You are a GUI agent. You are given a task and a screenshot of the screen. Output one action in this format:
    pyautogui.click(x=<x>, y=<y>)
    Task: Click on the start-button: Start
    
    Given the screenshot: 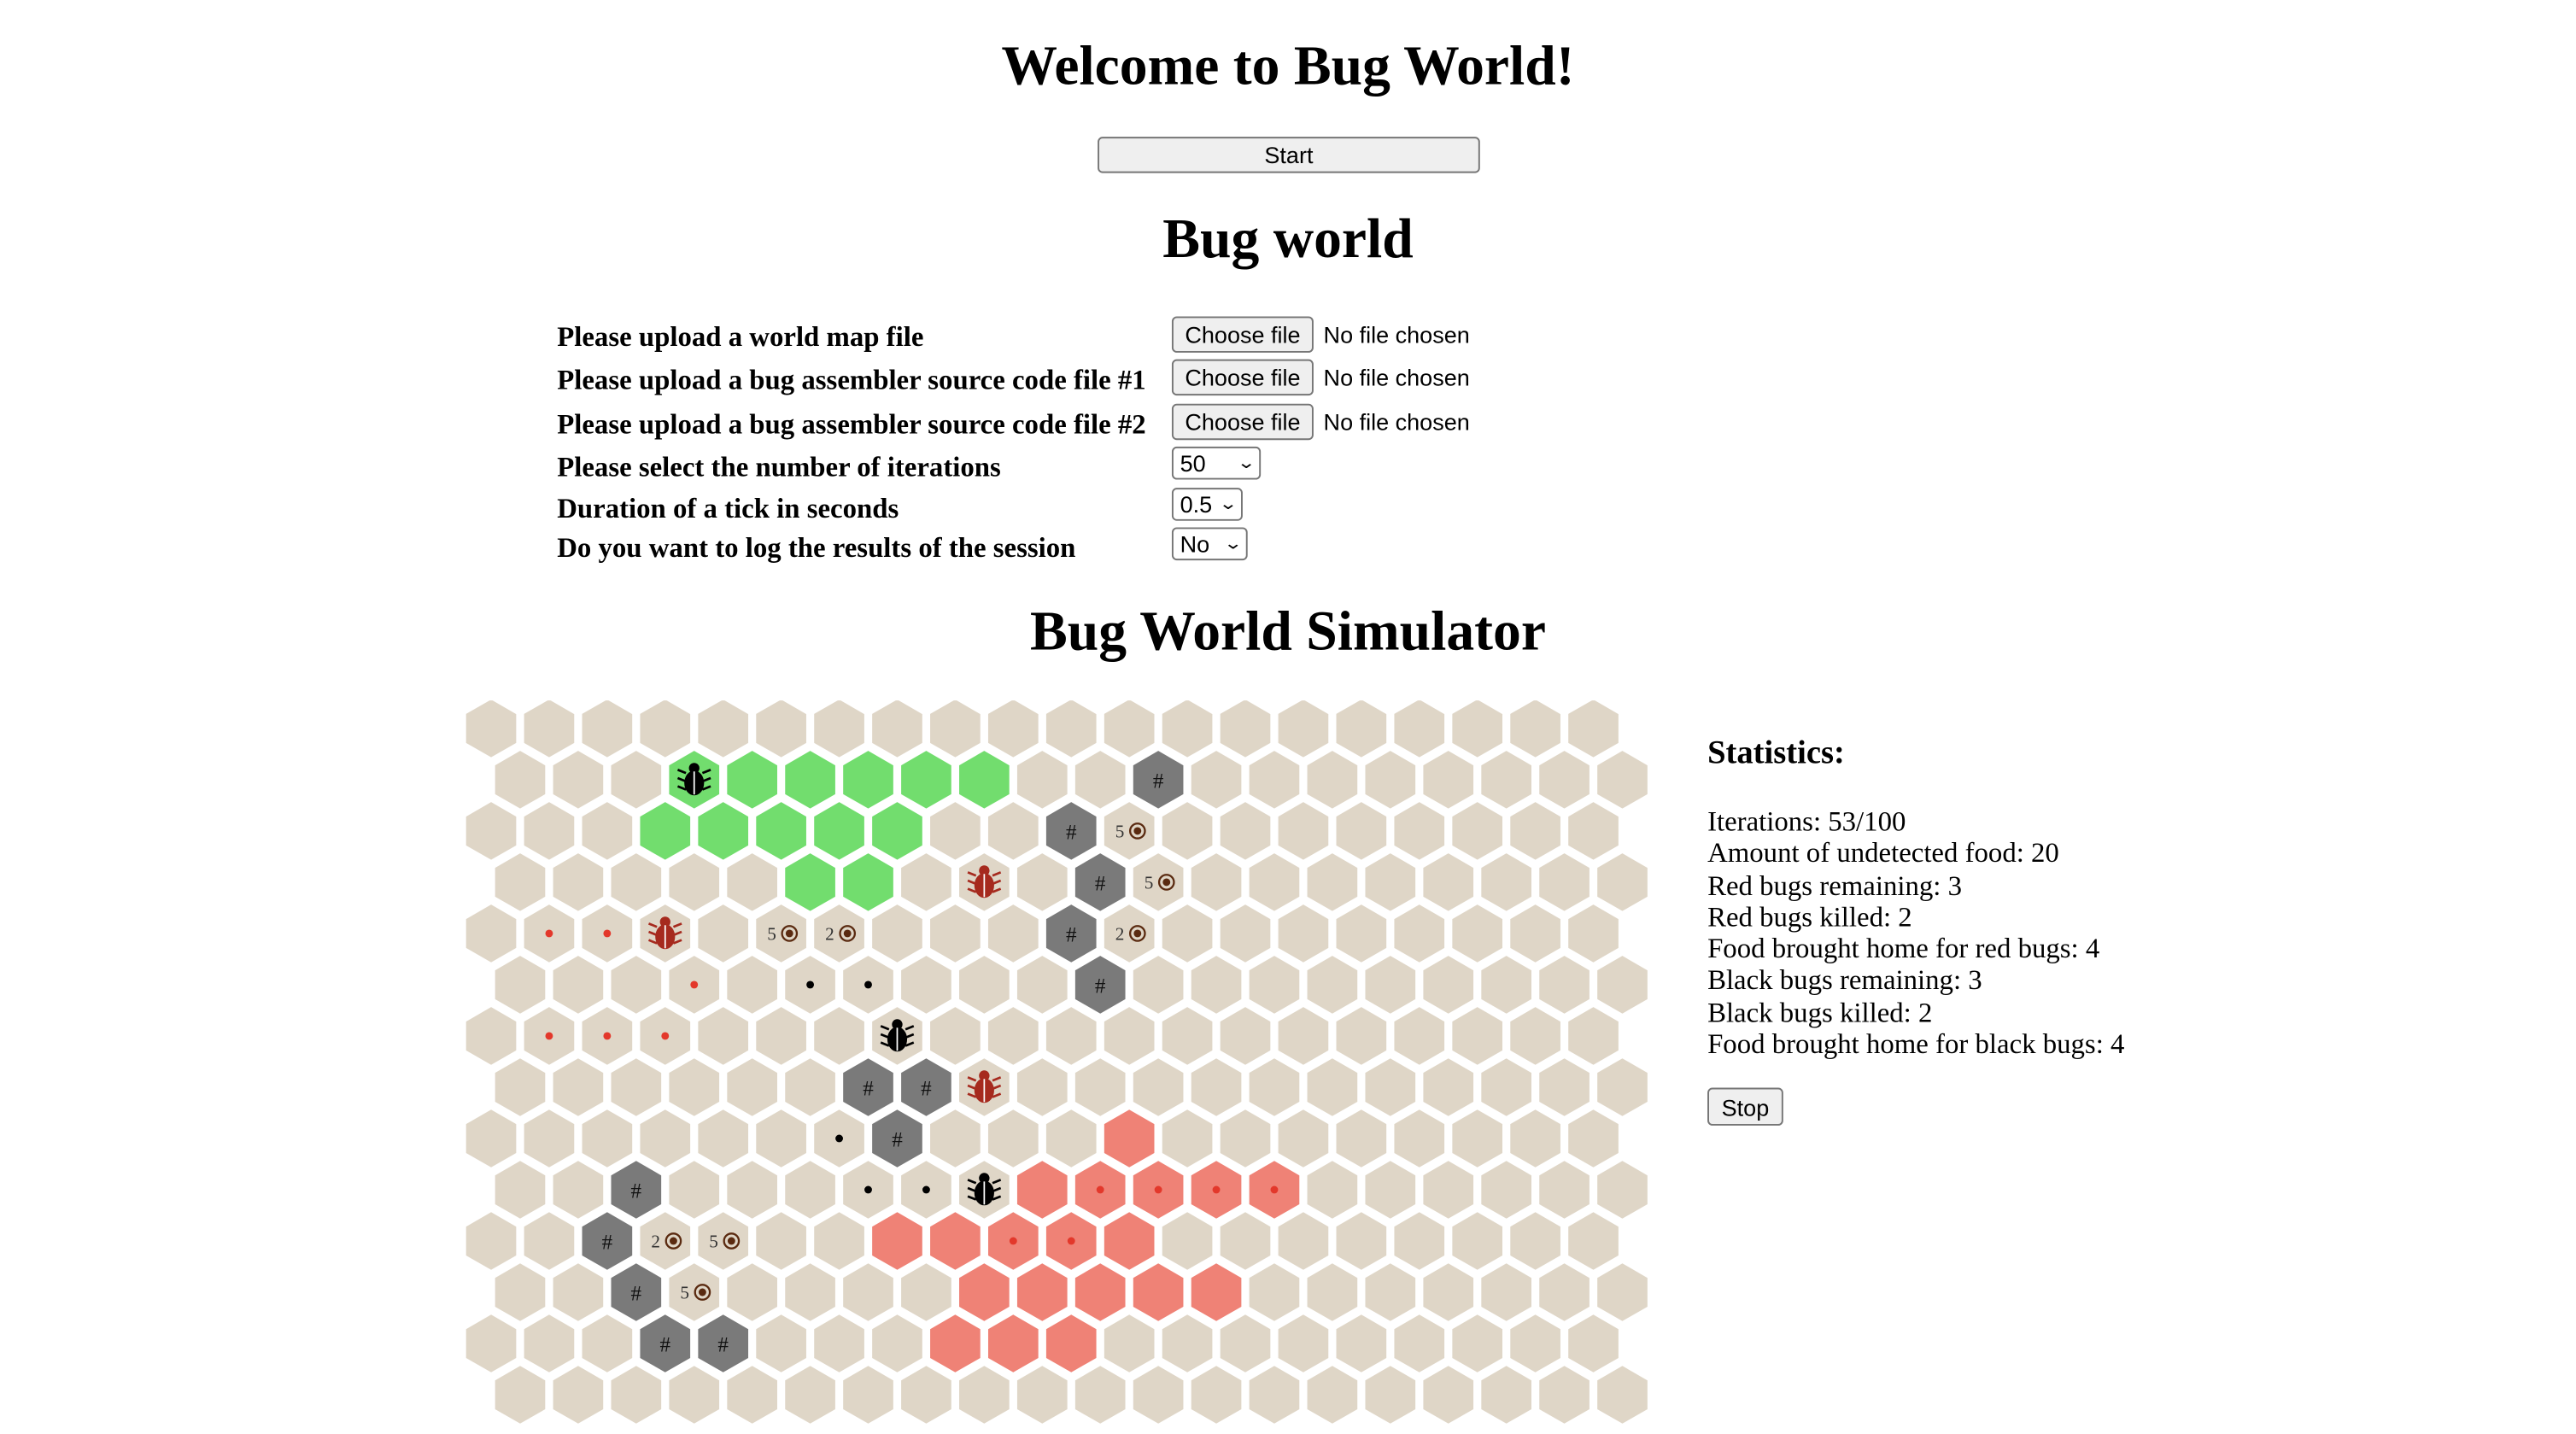 What is the action you would take?
    pyautogui.click(x=1289, y=155)
    